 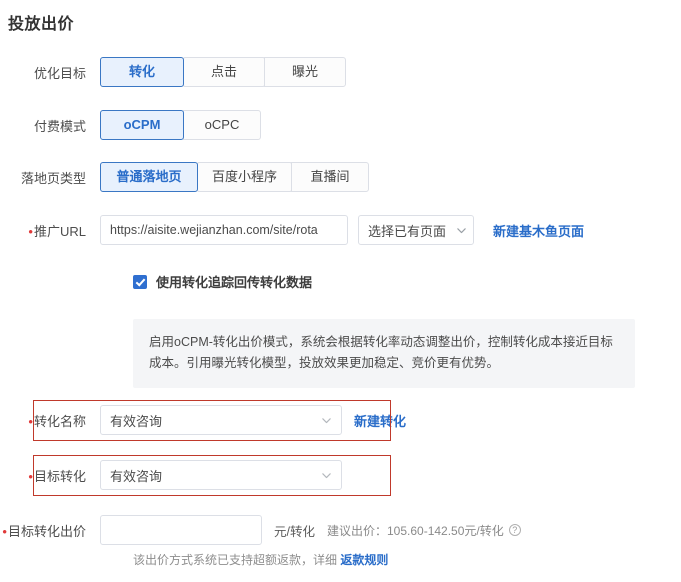 What do you see at coordinates (445, 530) in the screenshot?
I see `suggest-bid-range: 105.60-142.50元/转化` at bounding box center [445, 530].